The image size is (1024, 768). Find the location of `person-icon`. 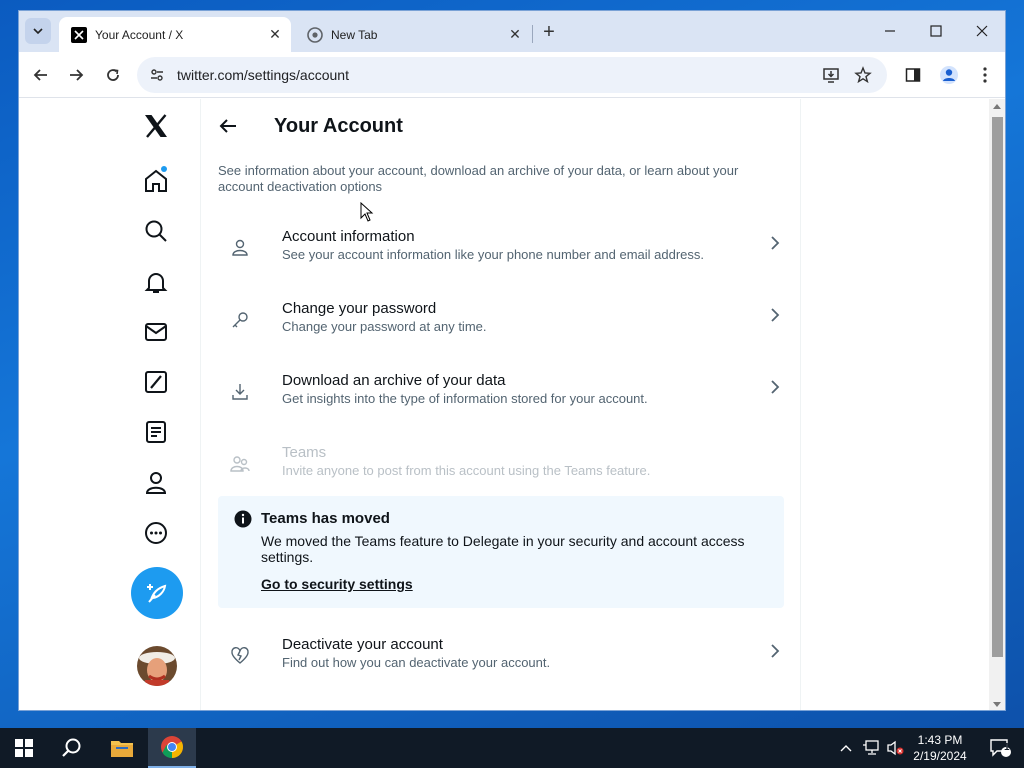

person-icon is located at coordinates (240, 247).